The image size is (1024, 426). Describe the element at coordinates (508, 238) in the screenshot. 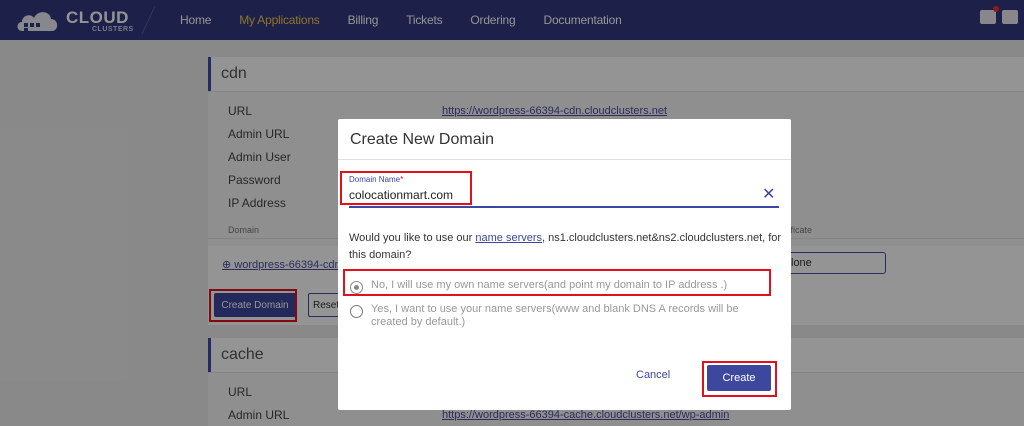

I see `name-servers-link: name servers` at that location.